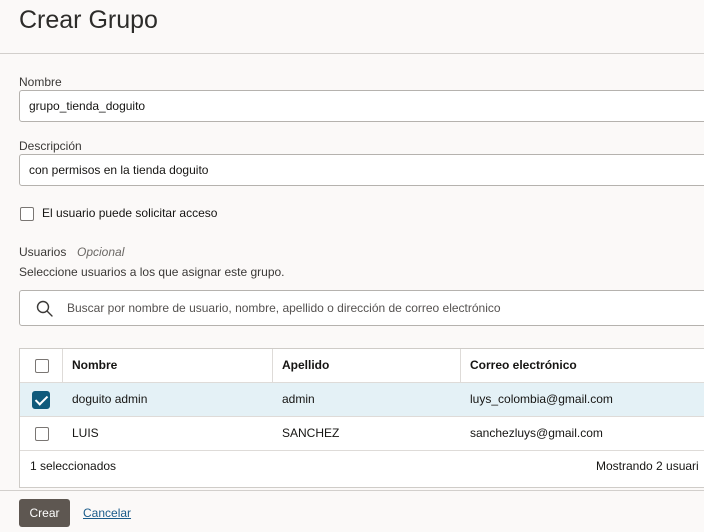 The width and height of the screenshot is (704, 532). I want to click on users-label: Usuarios, so click(43, 252).